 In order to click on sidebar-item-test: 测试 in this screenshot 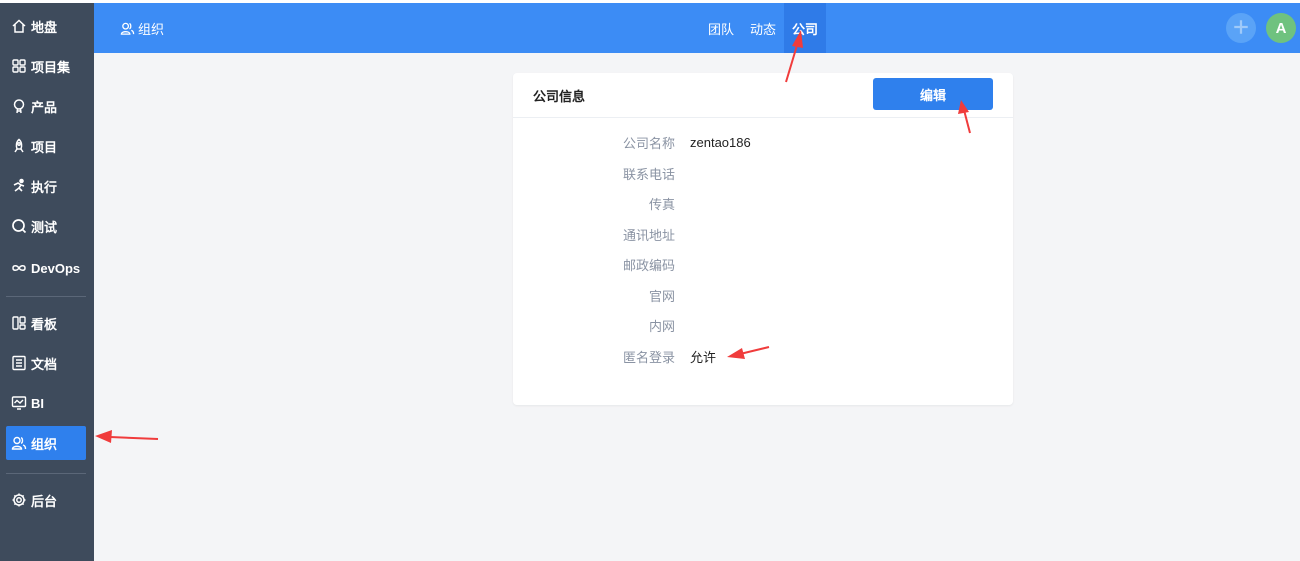, I will do `click(46, 226)`.